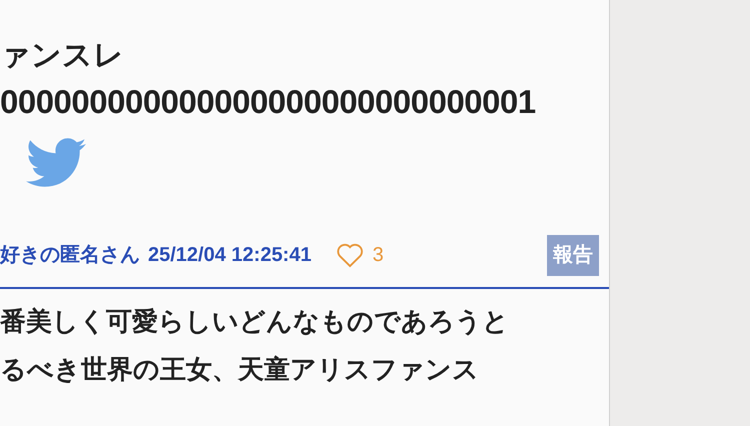 Image resolution: width=750 pixels, height=426 pixels. Describe the element at coordinates (239, 369) in the screenshot. I see `post-text: るべき世界の王女、天童アリスファンス` at that location.